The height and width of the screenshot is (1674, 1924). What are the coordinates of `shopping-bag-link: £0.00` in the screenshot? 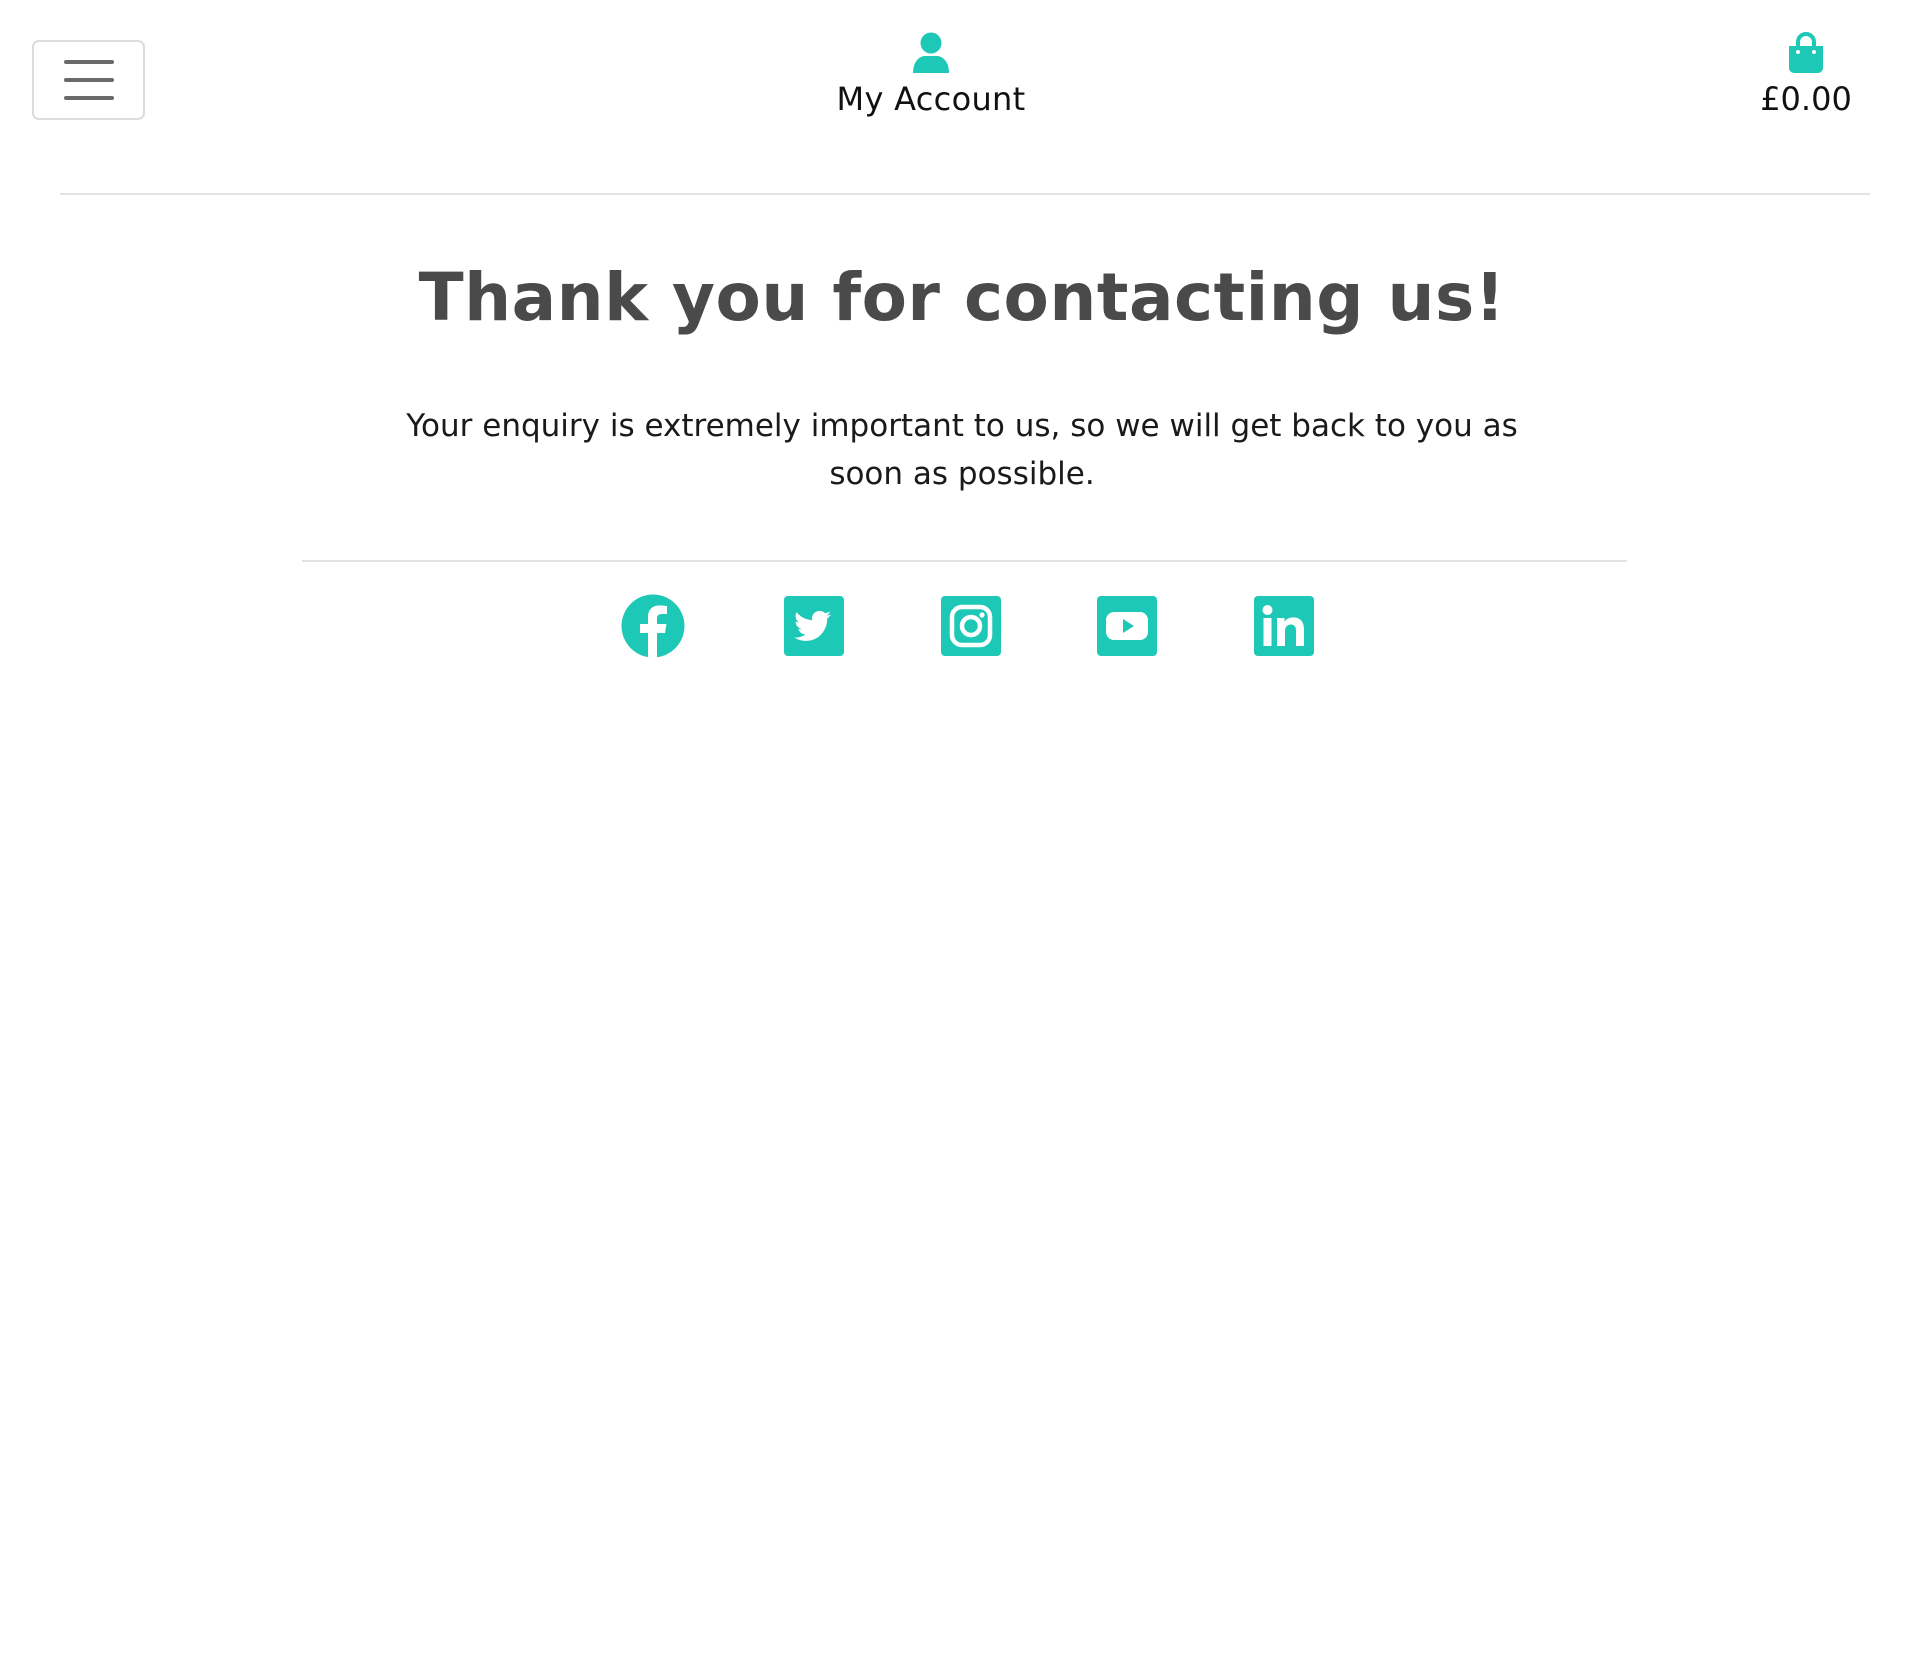 It's located at (1806, 79).